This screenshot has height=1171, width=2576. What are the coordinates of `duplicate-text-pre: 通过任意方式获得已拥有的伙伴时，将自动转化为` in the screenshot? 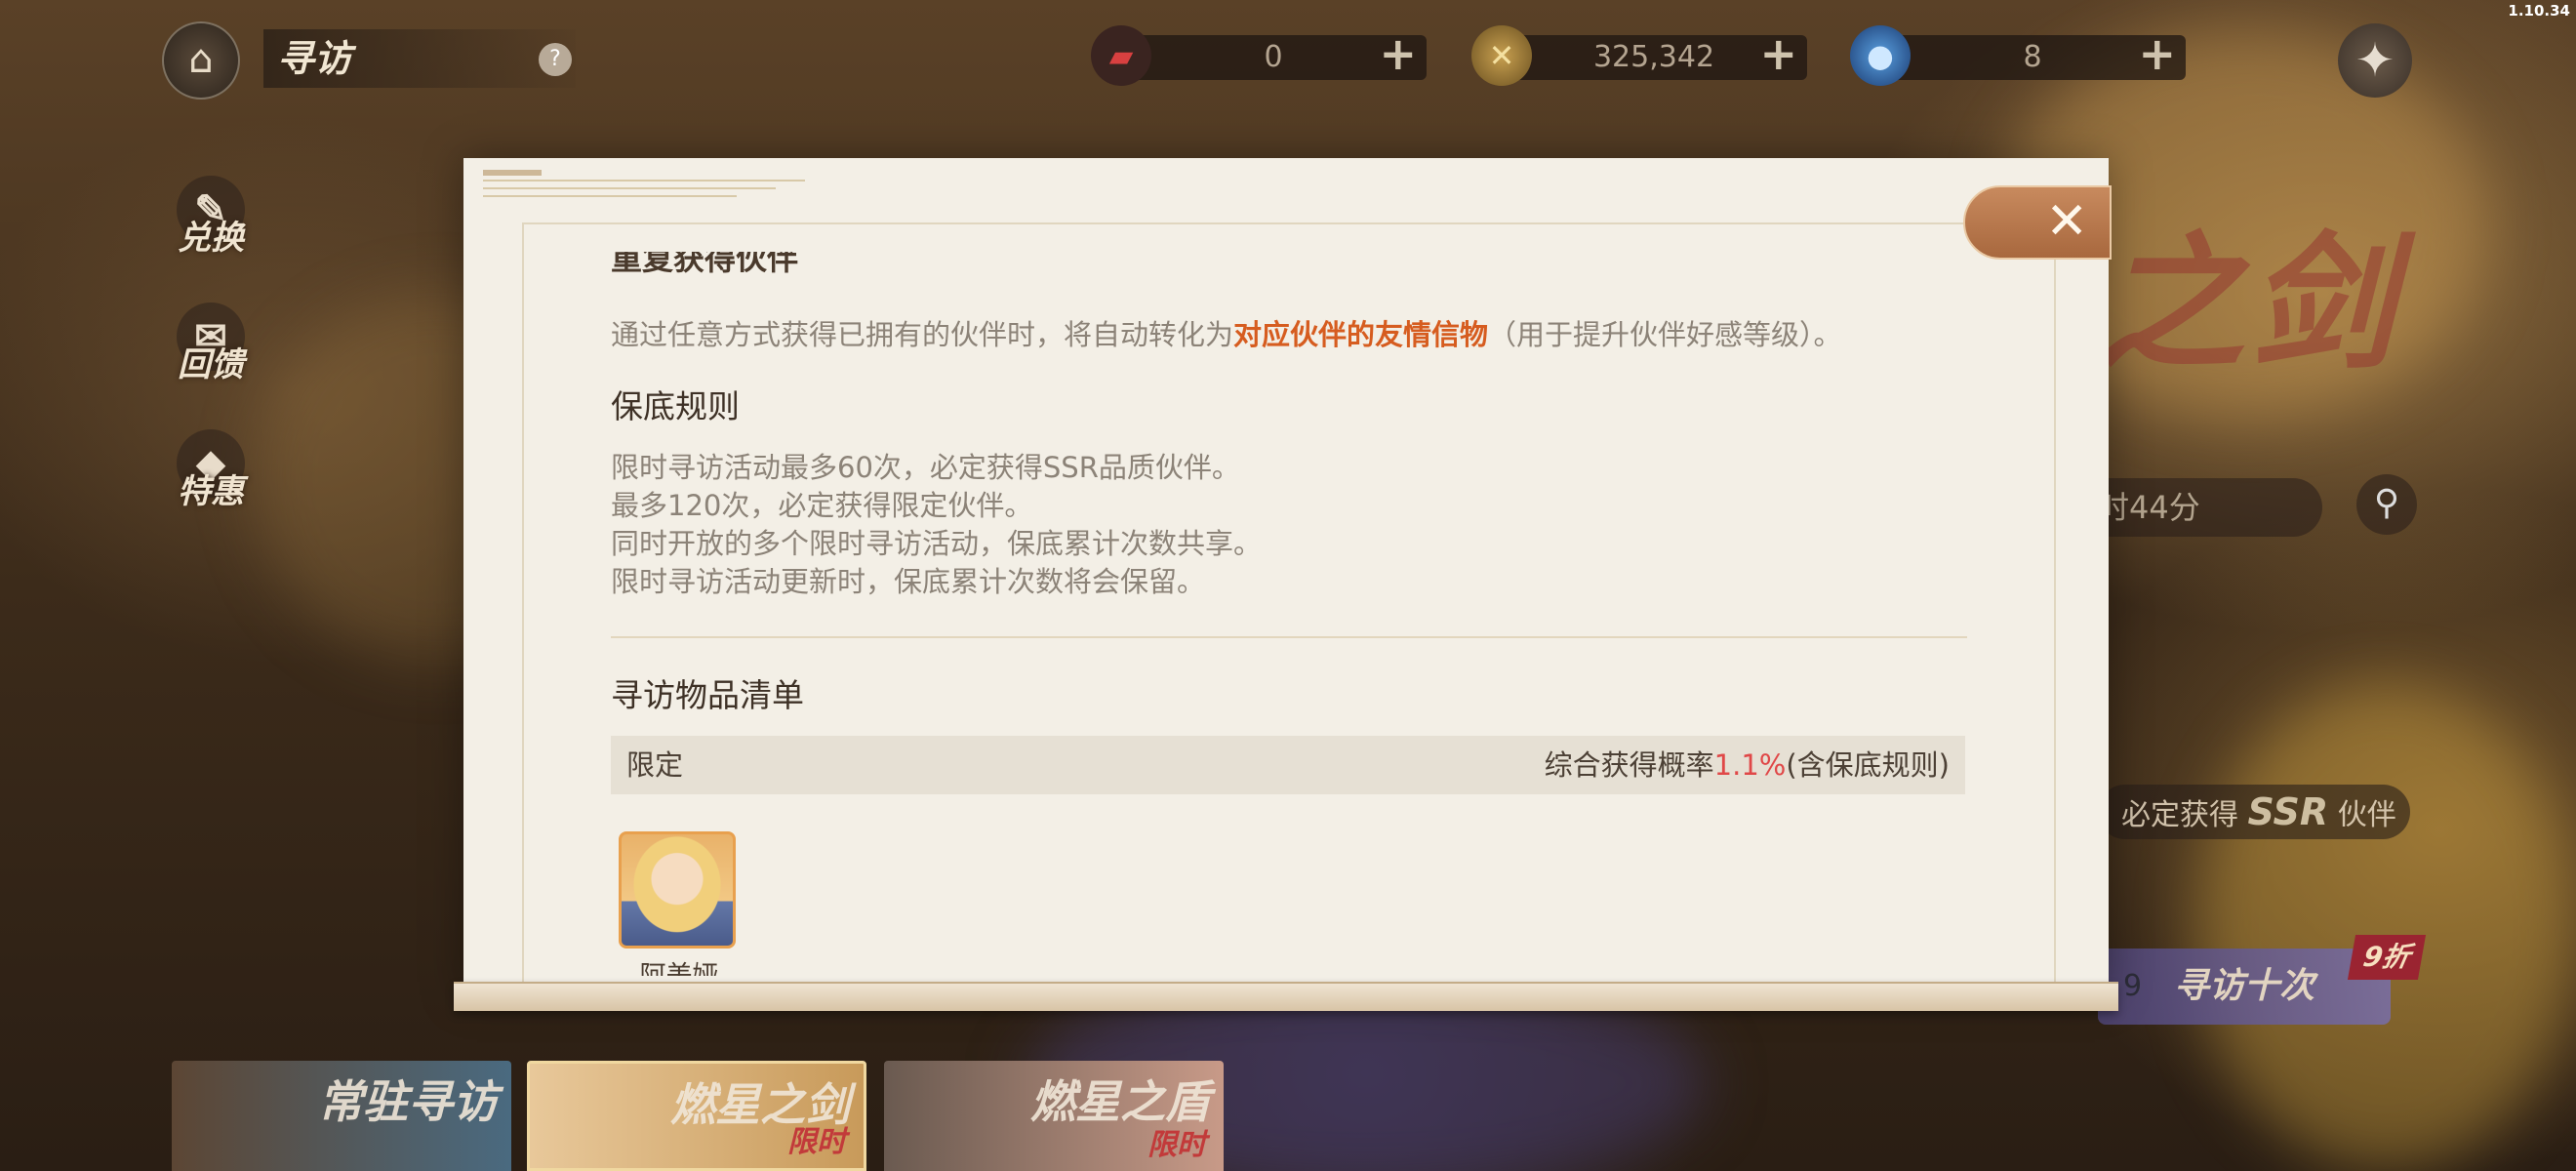 It's located at (922, 334).